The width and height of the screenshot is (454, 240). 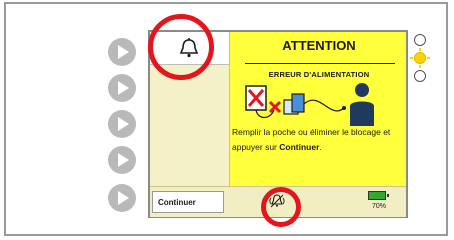 What do you see at coordinates (188, 202) in the screenshot?
I see `continue-button: Continuer` at bounding box center [188, 202].